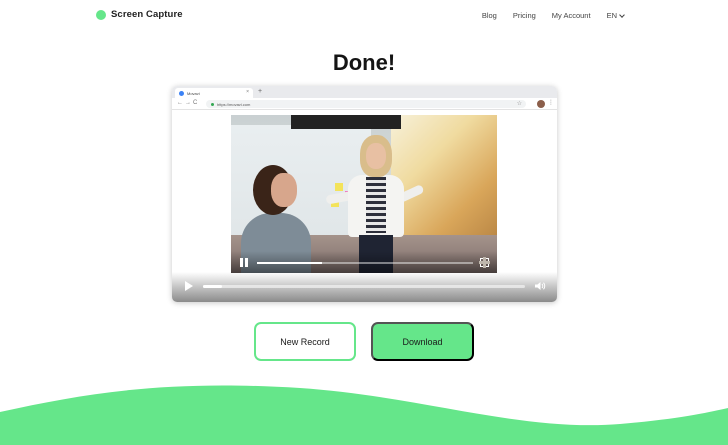  What do you see at coordinates (260, 91) in the screenshot?
I see `plus-icon: +` at bounding box center [260, 91].